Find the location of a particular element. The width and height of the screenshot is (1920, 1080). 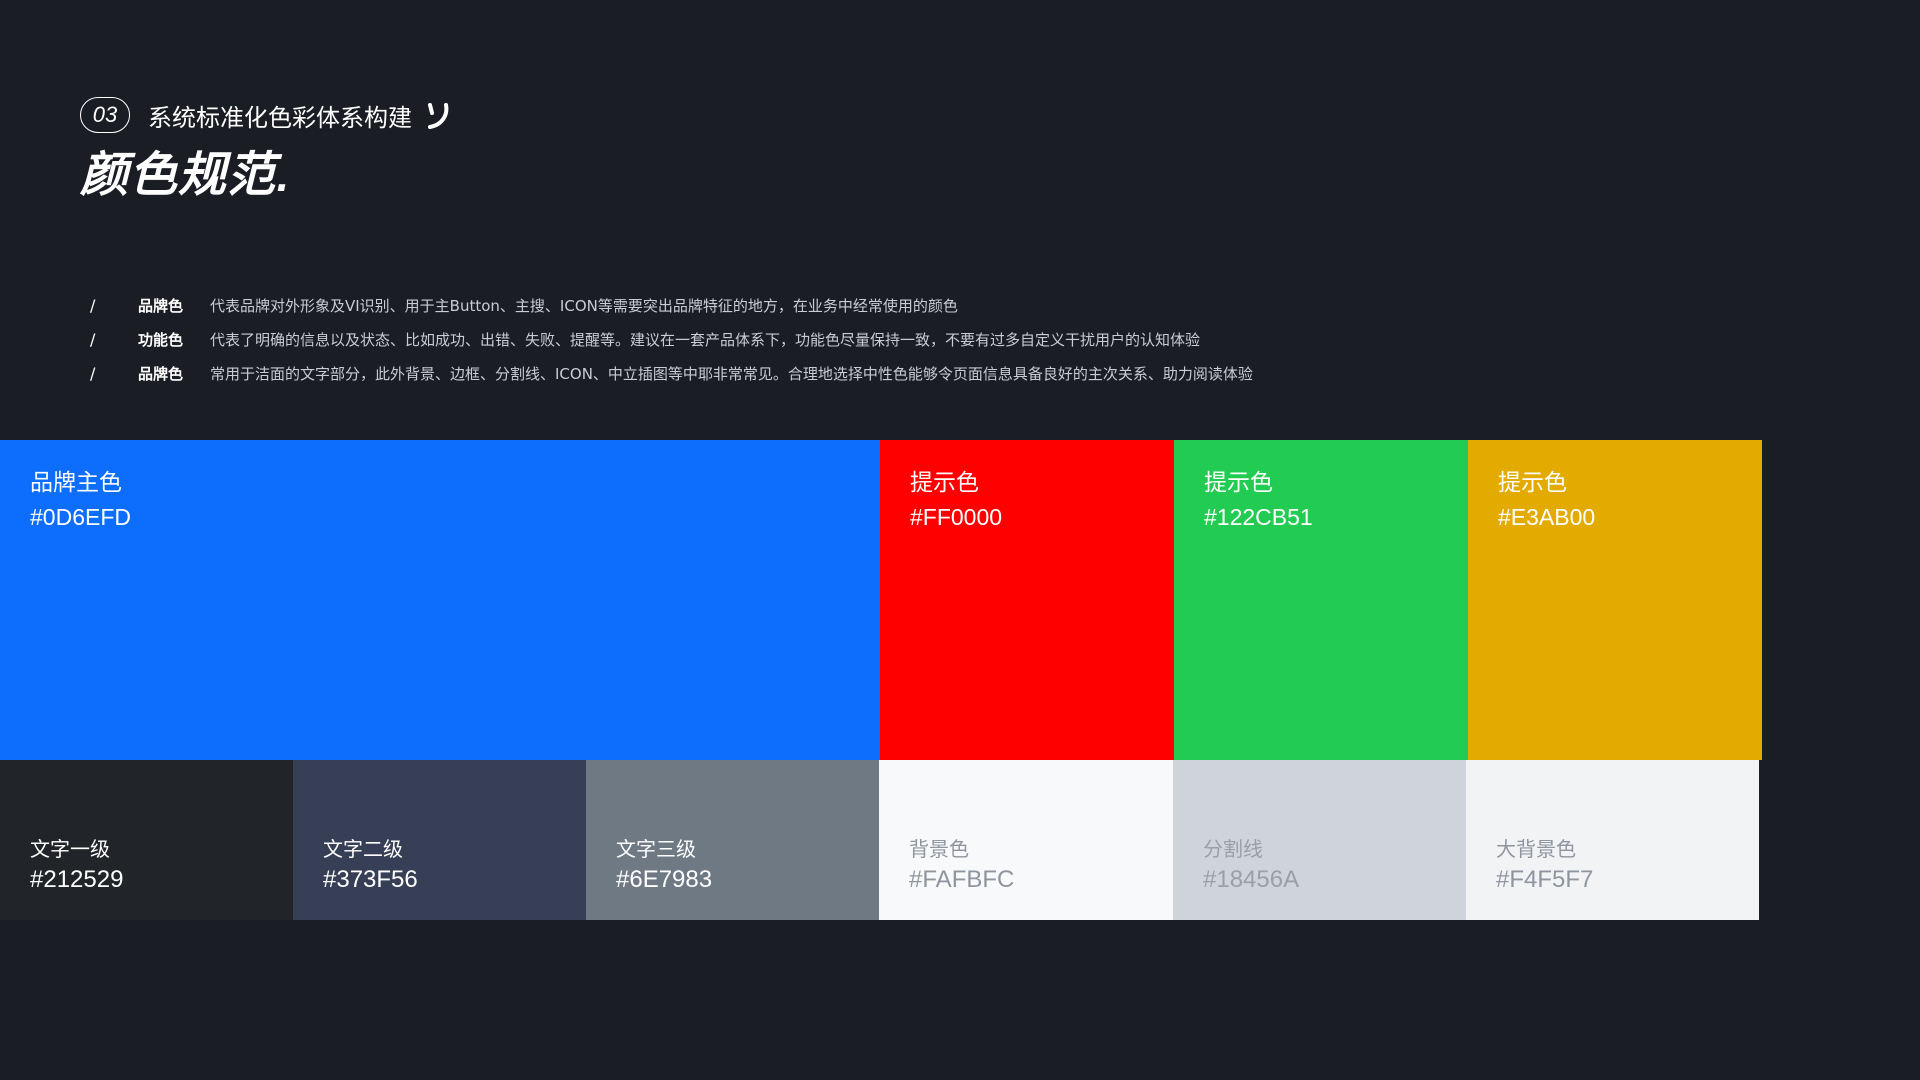

swatch-code: #212529 is located at coordinates (77, 879).